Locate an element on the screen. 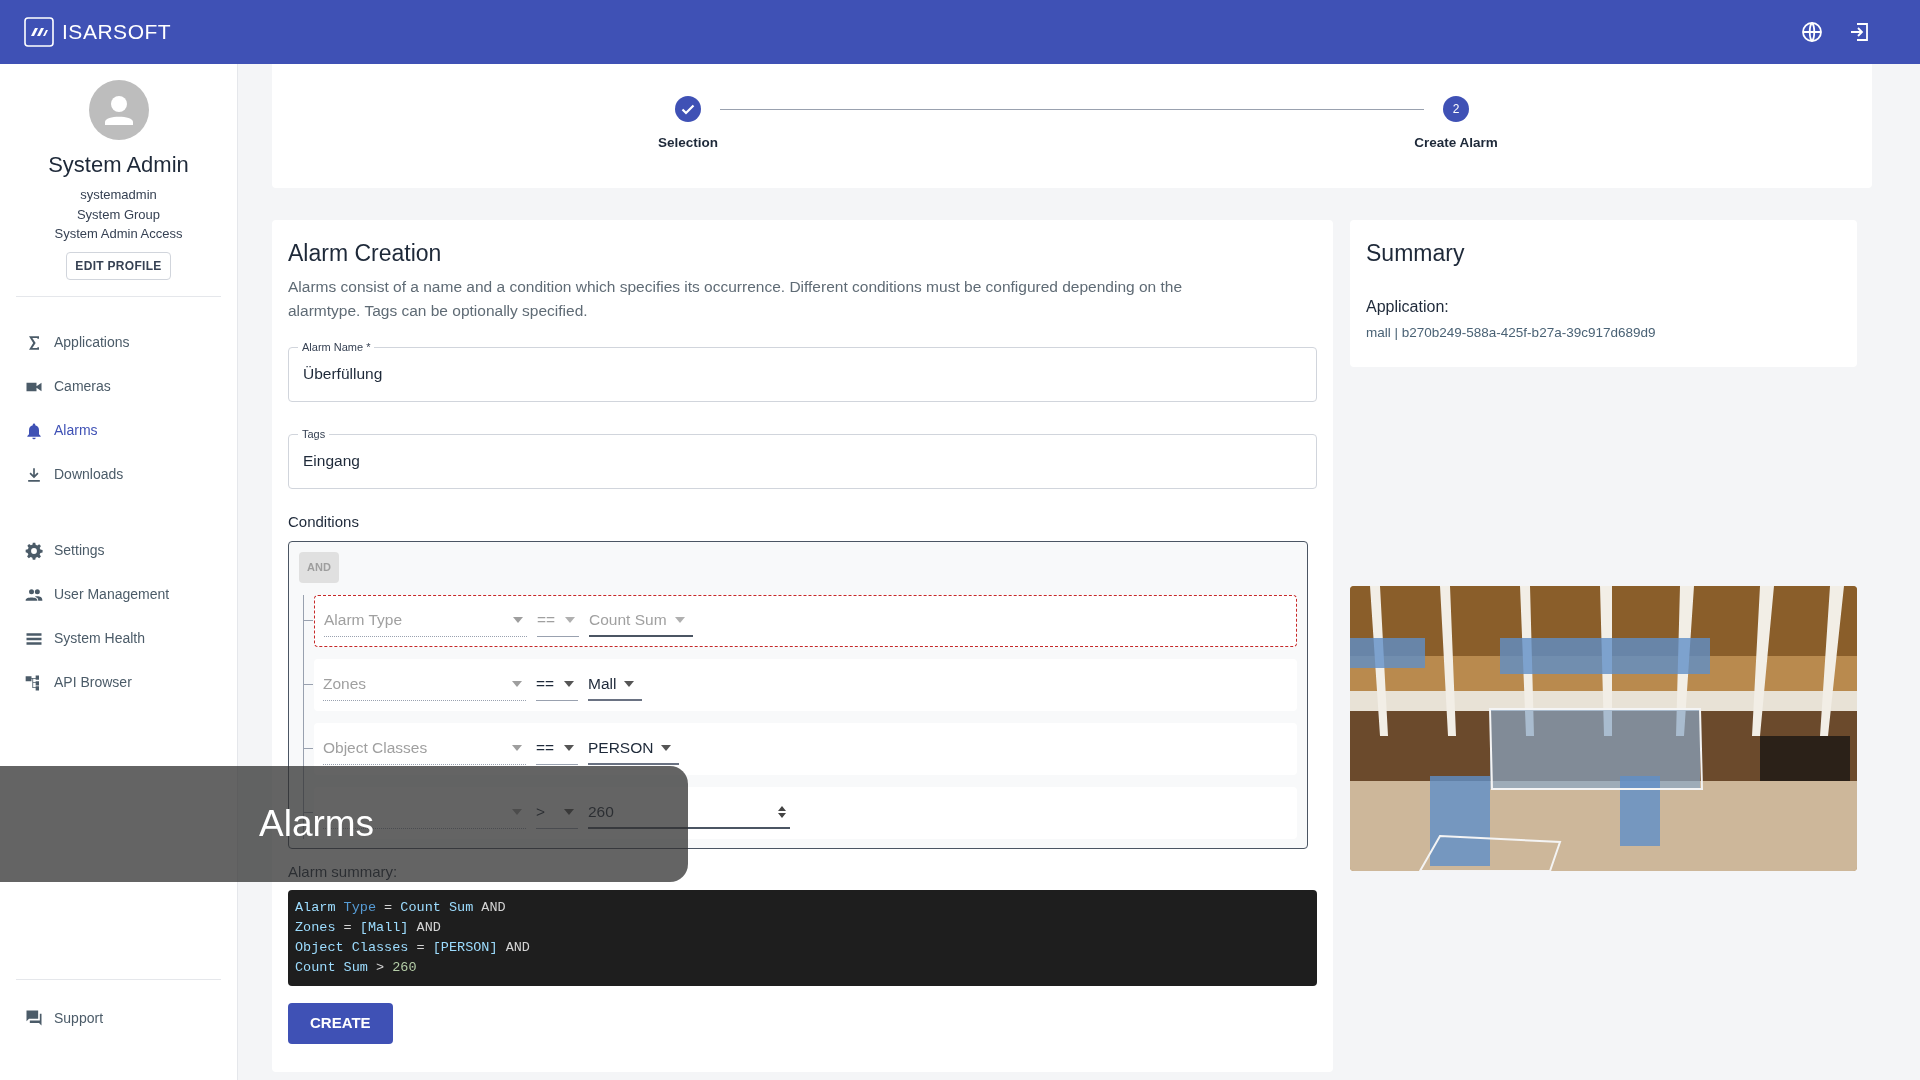 Image resolution: width=1920 pixels, height=1080 pixels. nav-item: Downloads is located at coordinates (118, 474).